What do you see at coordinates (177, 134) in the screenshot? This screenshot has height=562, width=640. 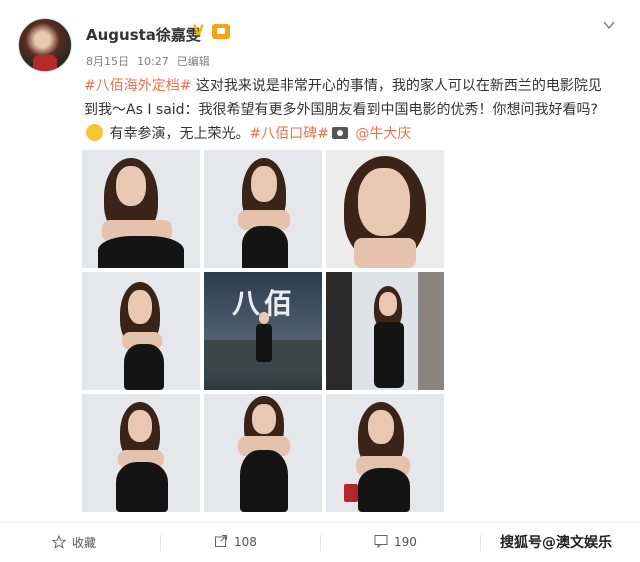 I see `post-text-segment: 有幸参演，无上荣光。` at bounding box center [177, 134].